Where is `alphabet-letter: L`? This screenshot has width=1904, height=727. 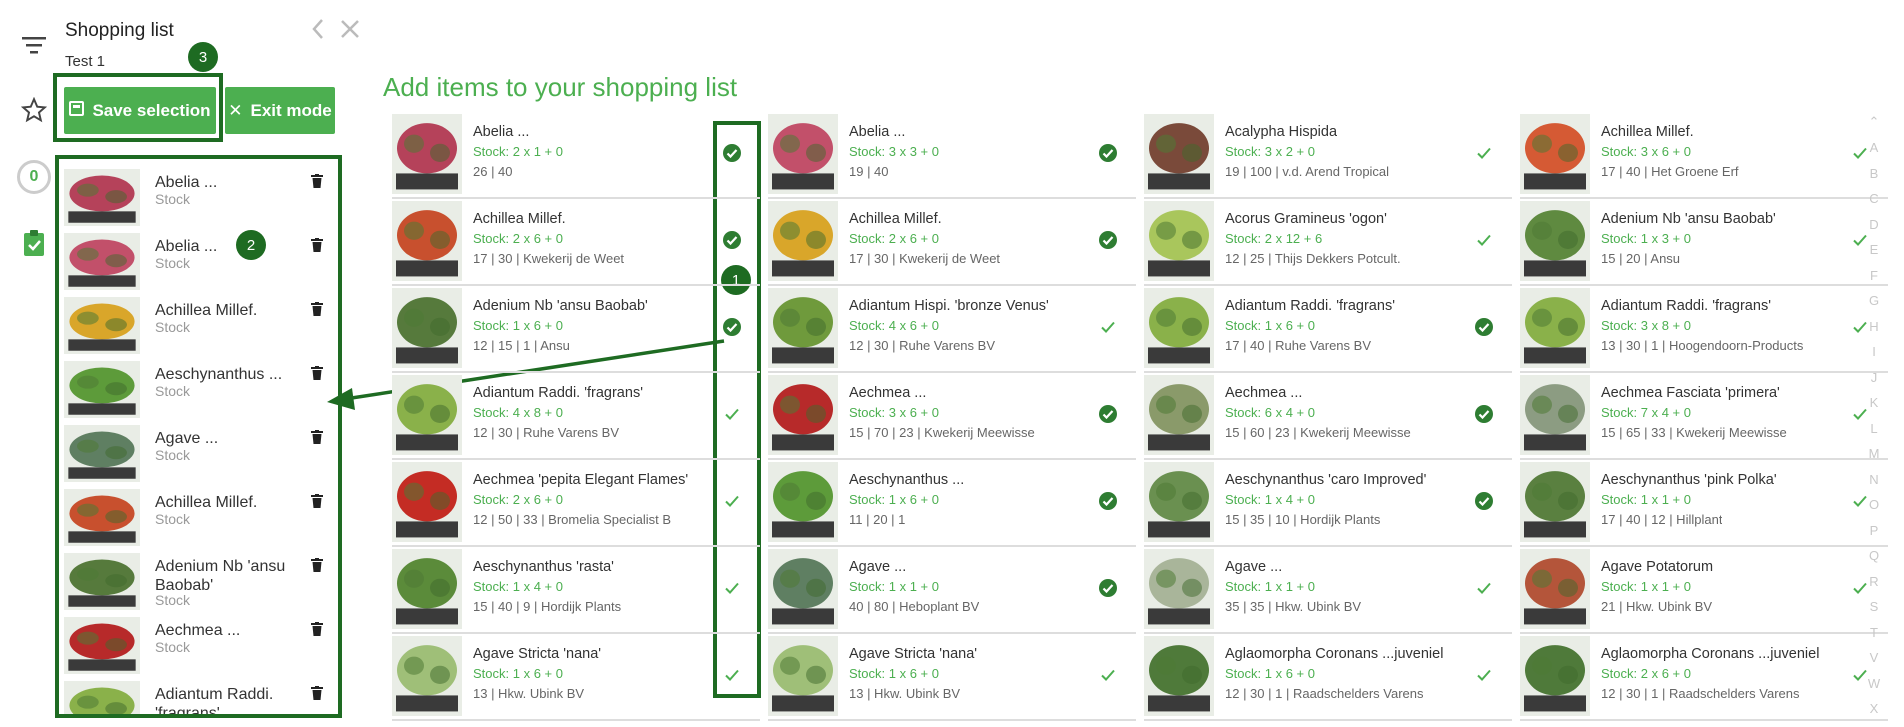
alphabet-letter: L is located at coordinates (1874, 434).